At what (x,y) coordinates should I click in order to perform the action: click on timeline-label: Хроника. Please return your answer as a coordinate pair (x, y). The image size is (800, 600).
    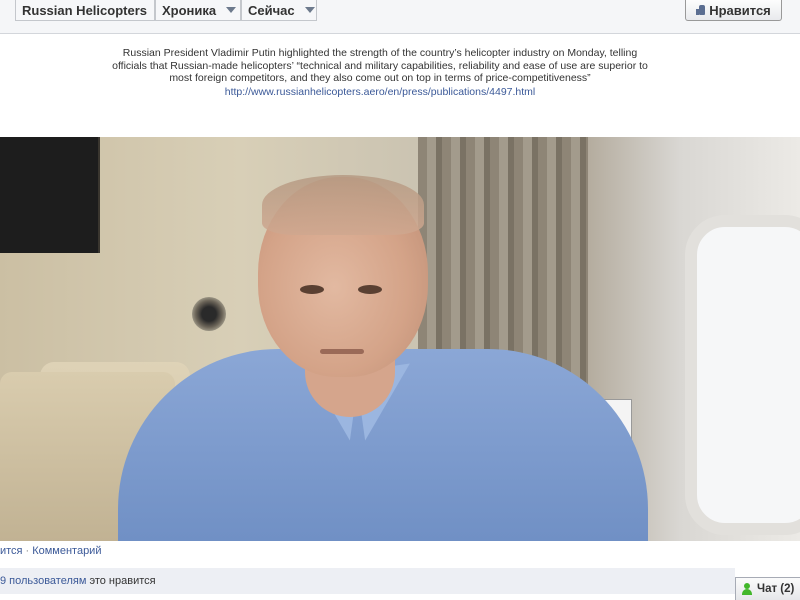
    Looking at the image, I should click on (189, 10).